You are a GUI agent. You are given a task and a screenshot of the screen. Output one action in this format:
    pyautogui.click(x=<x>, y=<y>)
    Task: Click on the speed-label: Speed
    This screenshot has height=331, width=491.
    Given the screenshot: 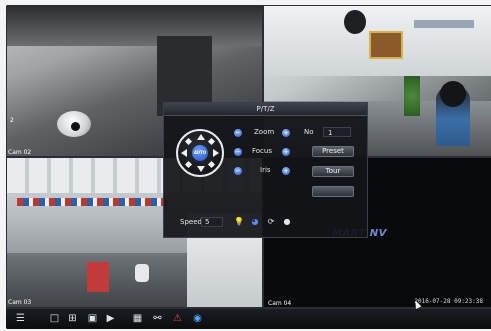 What is the action you would take?
    pyautogui.click(x=191, y=222)
    